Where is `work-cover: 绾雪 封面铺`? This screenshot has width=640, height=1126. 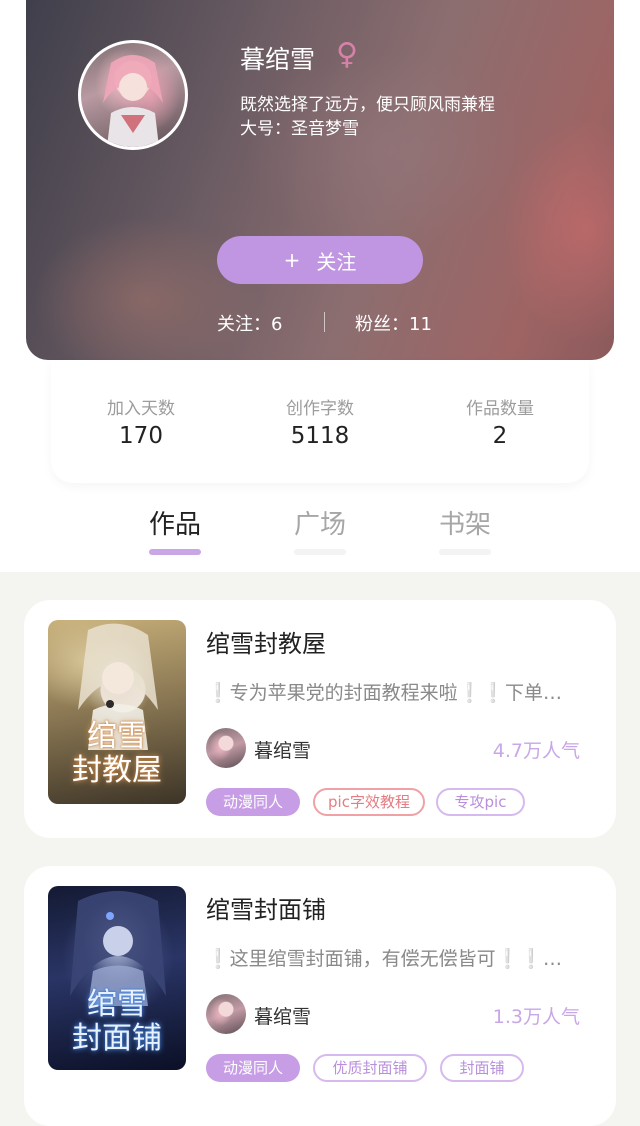 work-cover: 绾雪 封面铺 is located at coordinates (117, 978).